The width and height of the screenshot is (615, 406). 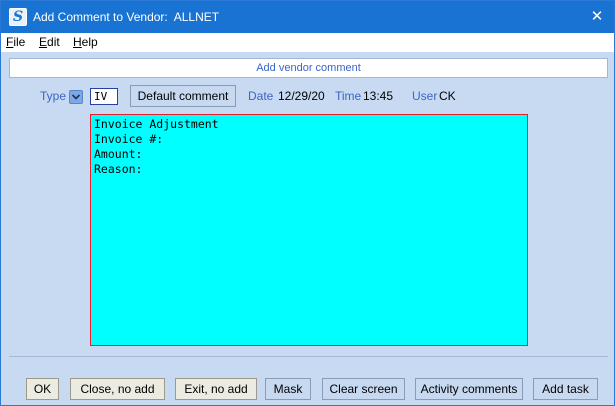 What do you see at coordinates (42, 389) in the screenshot?
I see `ok-button: OK` at bounding box center [42, 389].